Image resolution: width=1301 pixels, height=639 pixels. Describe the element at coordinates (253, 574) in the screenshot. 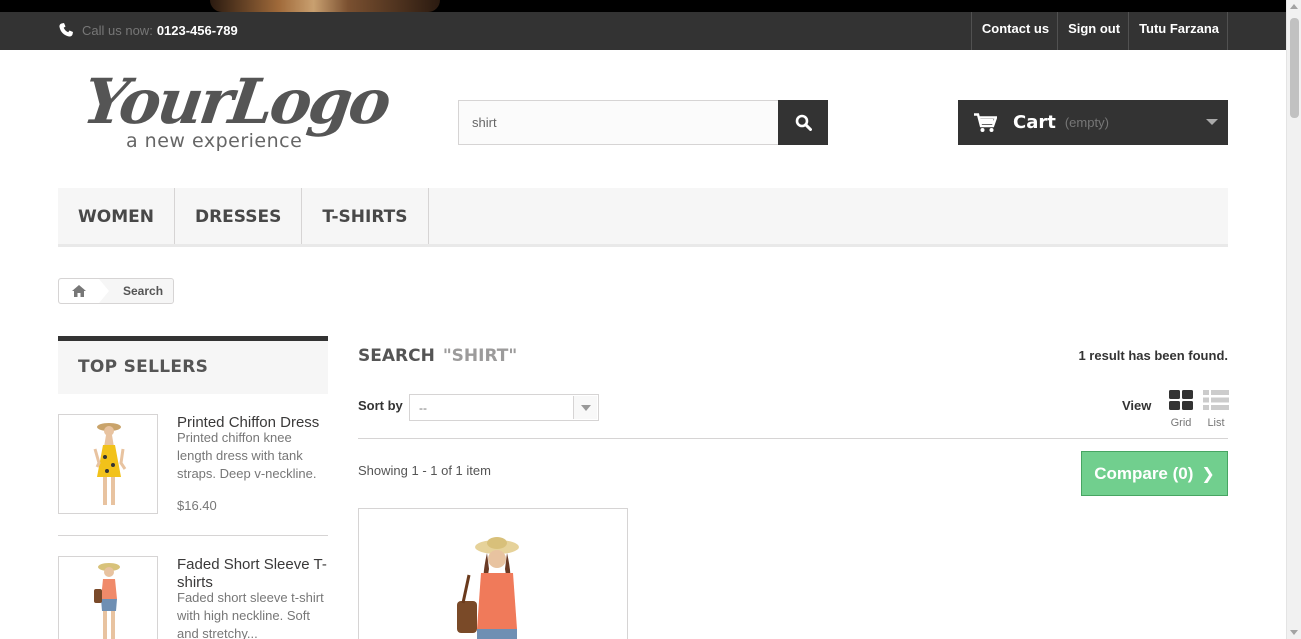

I see `product-name: Faded Short Sleeve T-shirts` at that location.